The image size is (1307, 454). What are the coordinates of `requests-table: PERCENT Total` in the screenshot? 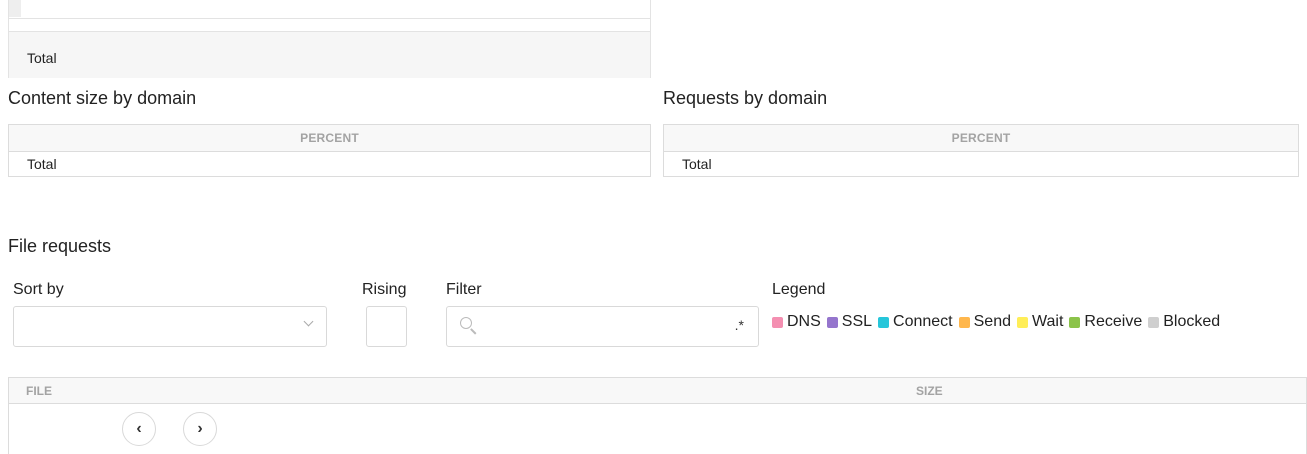 It's located at (981, 150).